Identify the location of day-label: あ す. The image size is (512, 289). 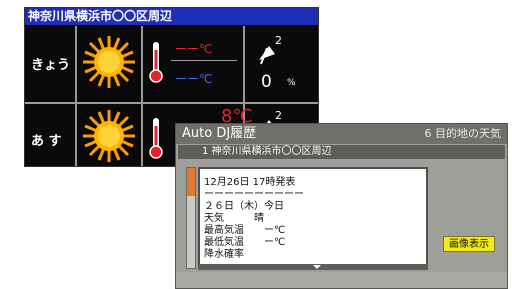
(46, 141).